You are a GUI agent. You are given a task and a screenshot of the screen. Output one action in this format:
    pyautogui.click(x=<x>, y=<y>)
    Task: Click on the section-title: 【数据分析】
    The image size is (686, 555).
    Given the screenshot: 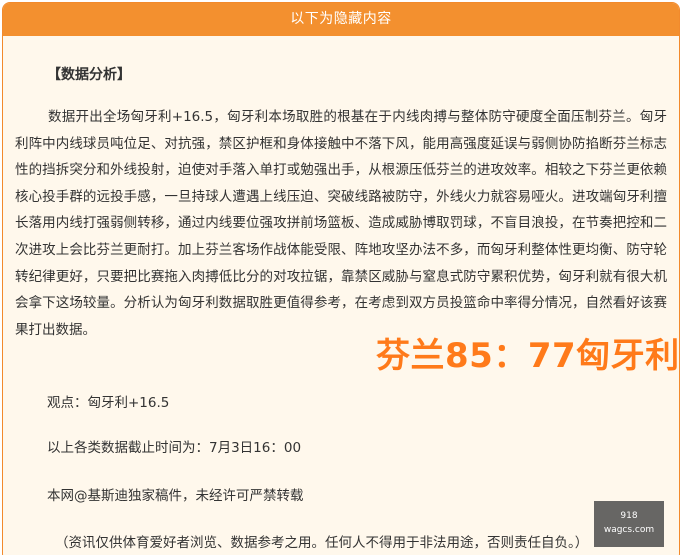 What is the action you would take?
    pyautogui.click(x=89, y=75)
    